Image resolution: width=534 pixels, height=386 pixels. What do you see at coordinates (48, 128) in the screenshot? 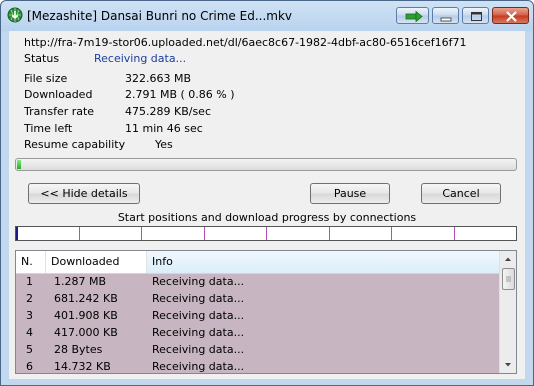
I see `field-label: Time left` at bounding box center [48, 128].